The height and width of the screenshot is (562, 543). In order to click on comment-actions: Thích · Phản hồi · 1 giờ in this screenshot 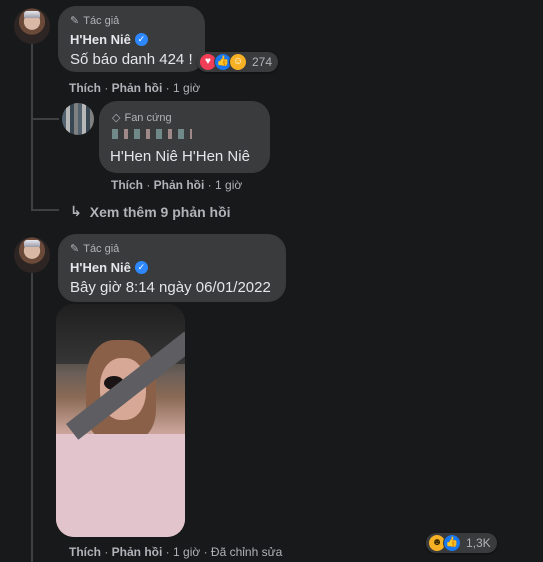, I will do `click(135, 88)`.